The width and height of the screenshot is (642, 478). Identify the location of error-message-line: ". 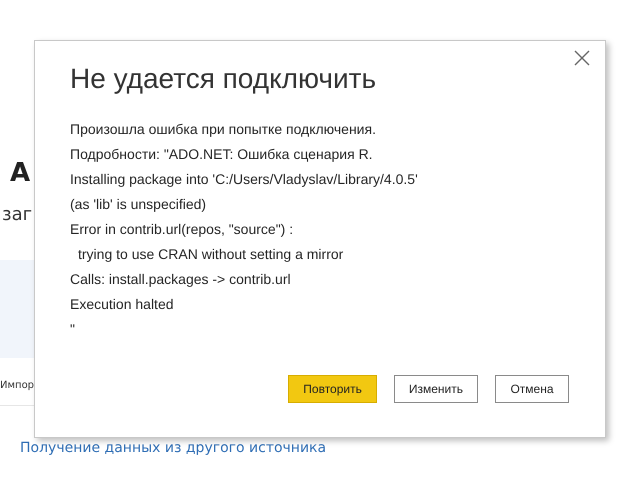
(73, 329).